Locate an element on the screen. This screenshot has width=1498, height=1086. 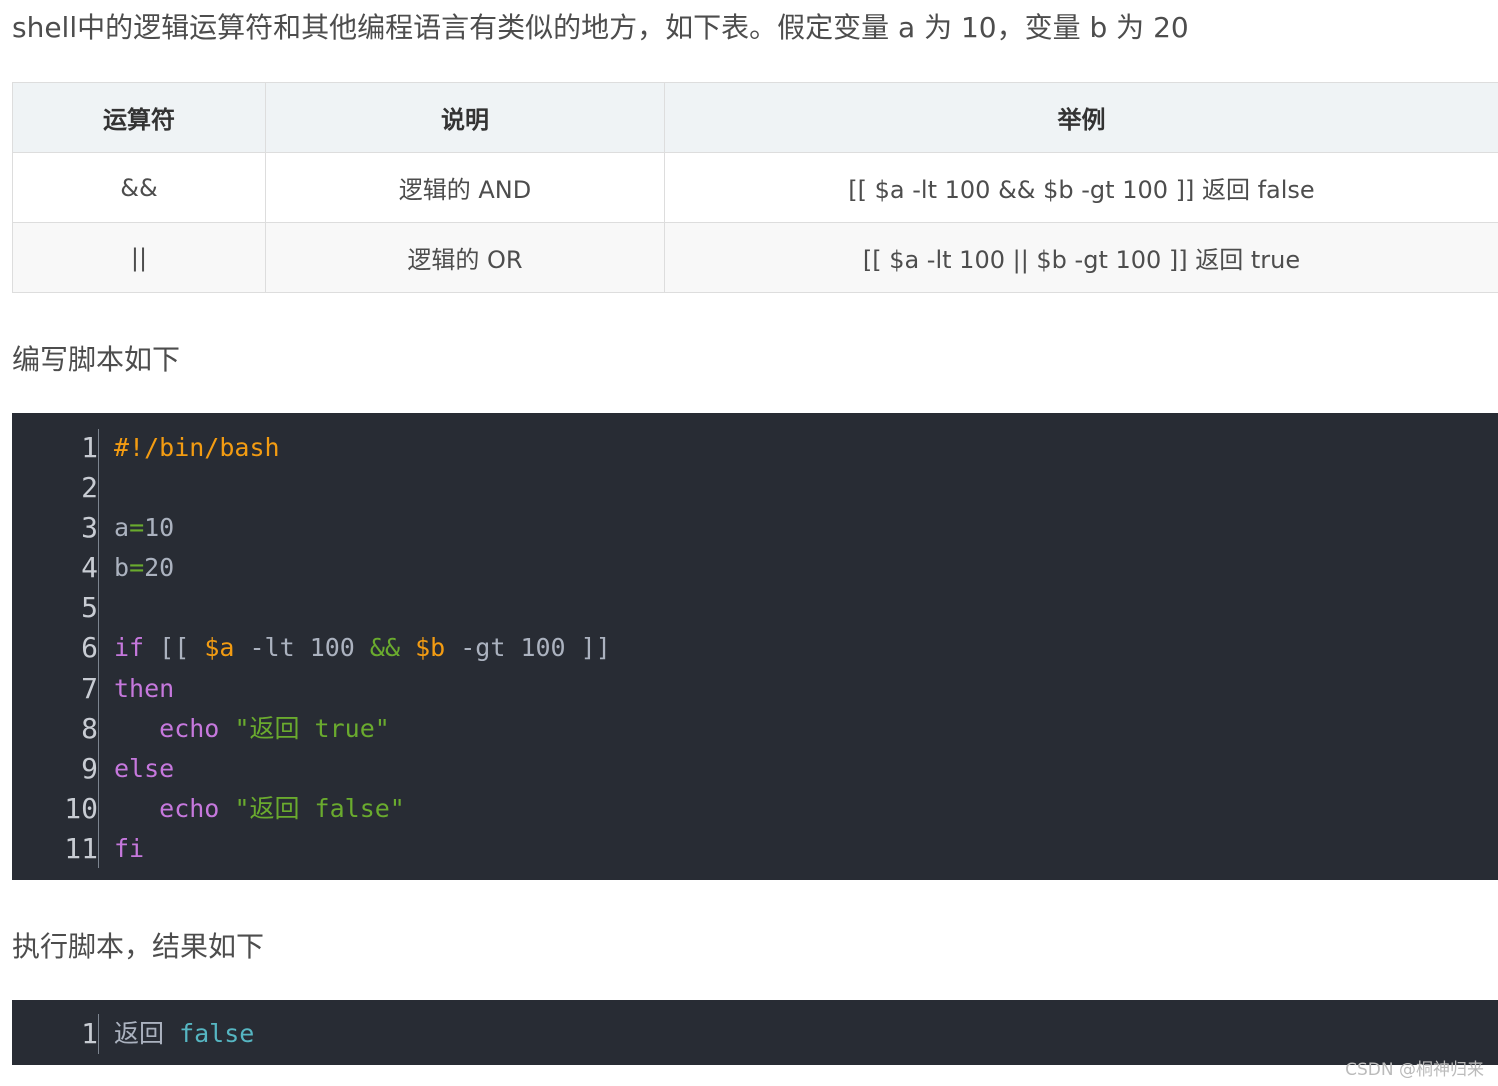
csdn-watermark: CSDN @桐神归来 is located at coordinates (1414, 1070).